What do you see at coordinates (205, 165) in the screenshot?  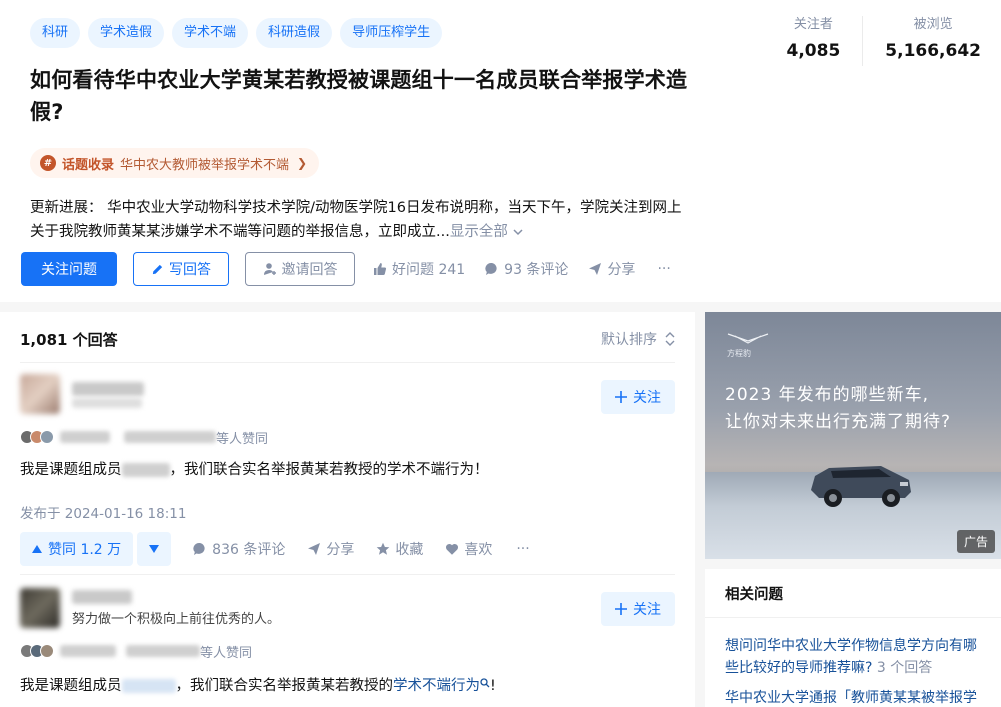 I see `collection-text: 华中农大教师被举报学术不端` at bounding box center [205, 165].